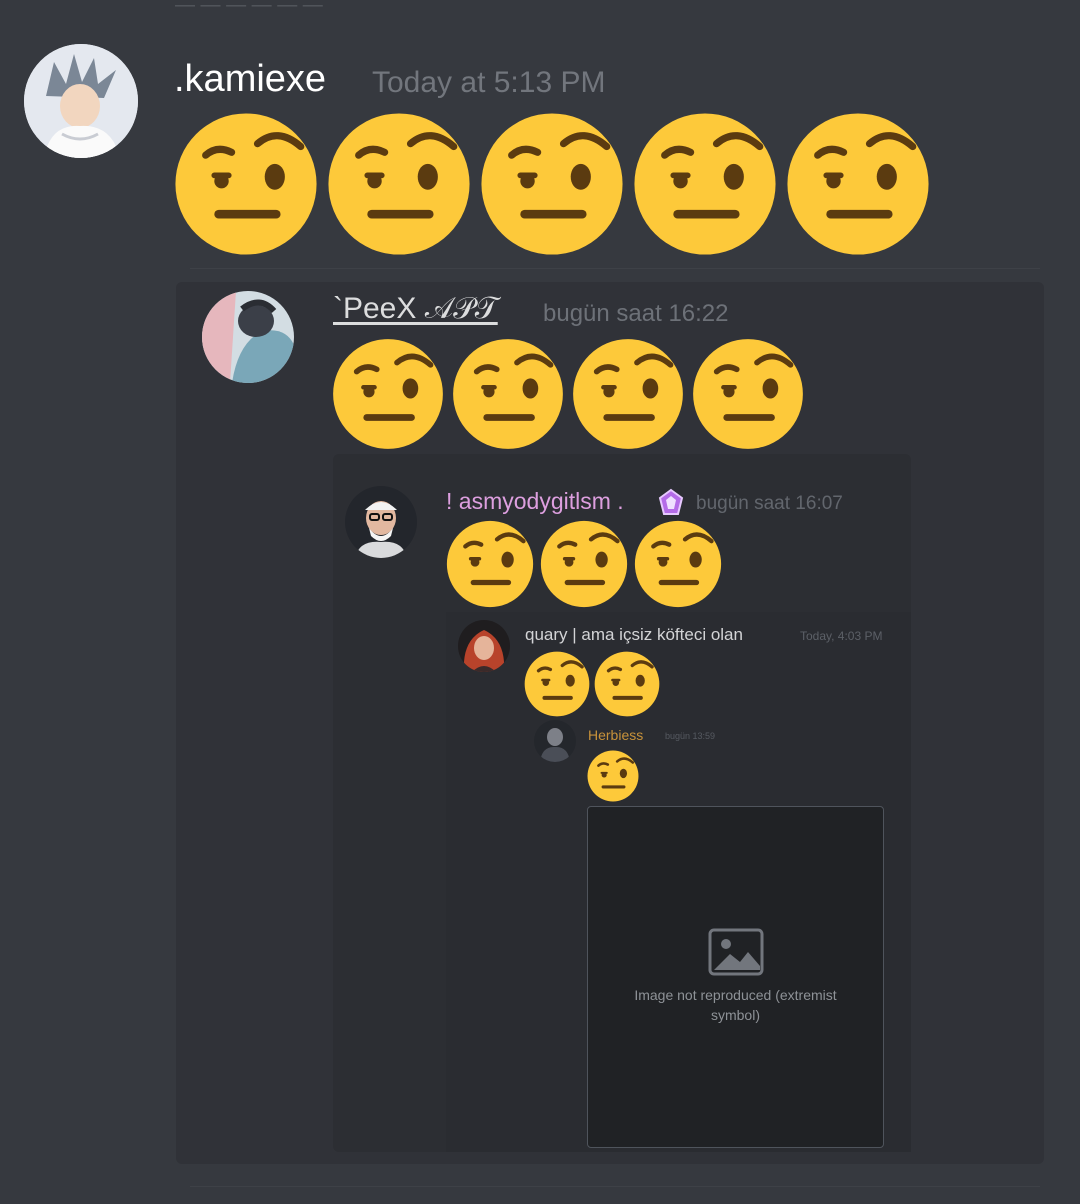 The height and width of the screenshot is (1204, 1080). What do you see at coordinates (769, 503) in the screenshot?
I see `message-timestamp: bugün saat 16:07` at bounding box center [769, 503].